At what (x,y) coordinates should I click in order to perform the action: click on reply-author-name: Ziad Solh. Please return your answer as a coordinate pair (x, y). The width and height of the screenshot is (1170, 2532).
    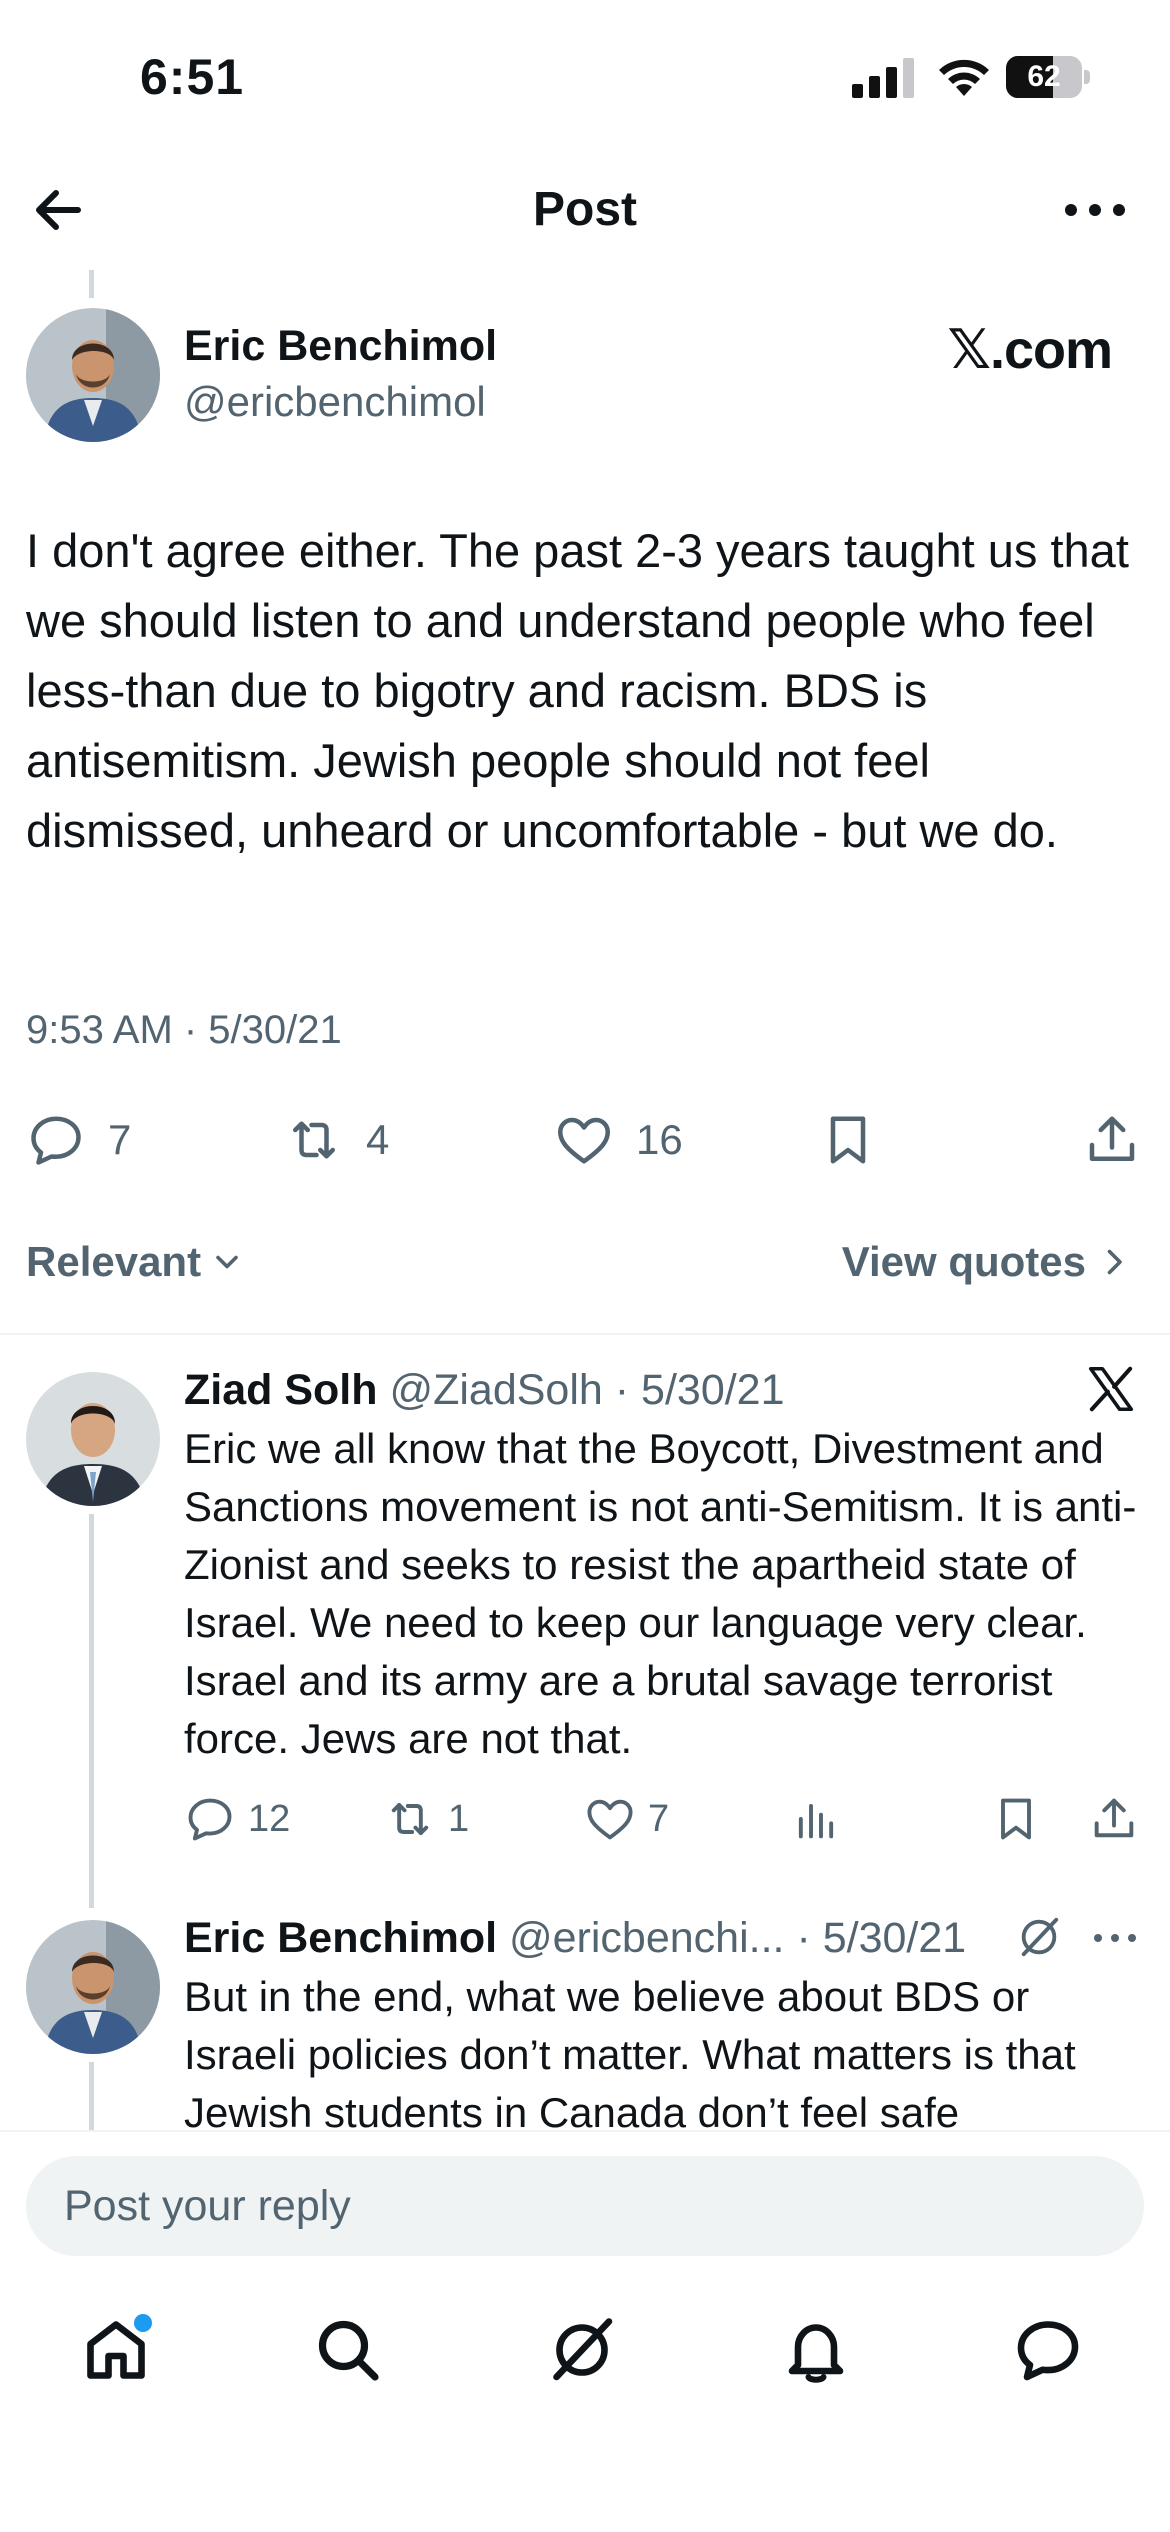
    Looking at the image, I should click on (281, 1390).